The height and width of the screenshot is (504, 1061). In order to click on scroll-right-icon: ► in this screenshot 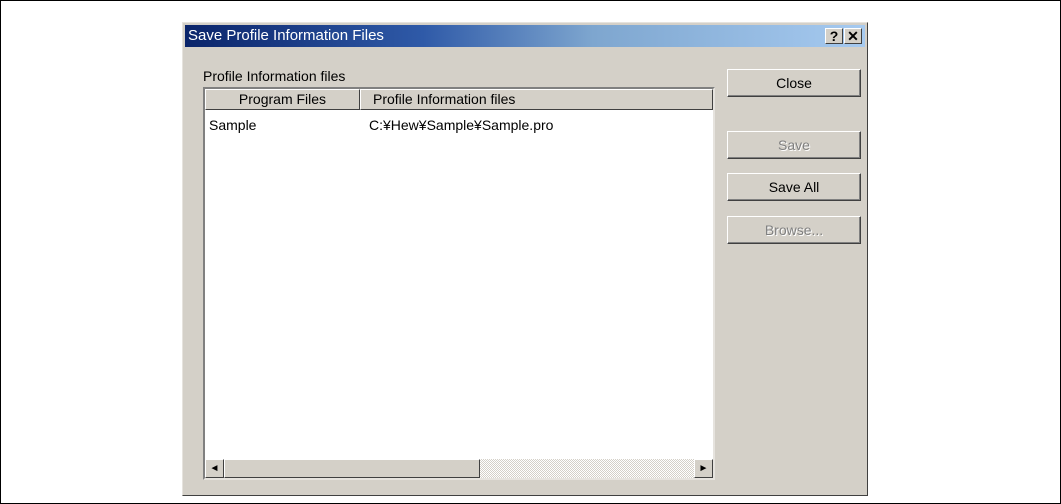, I will do `click(703, 468)`.